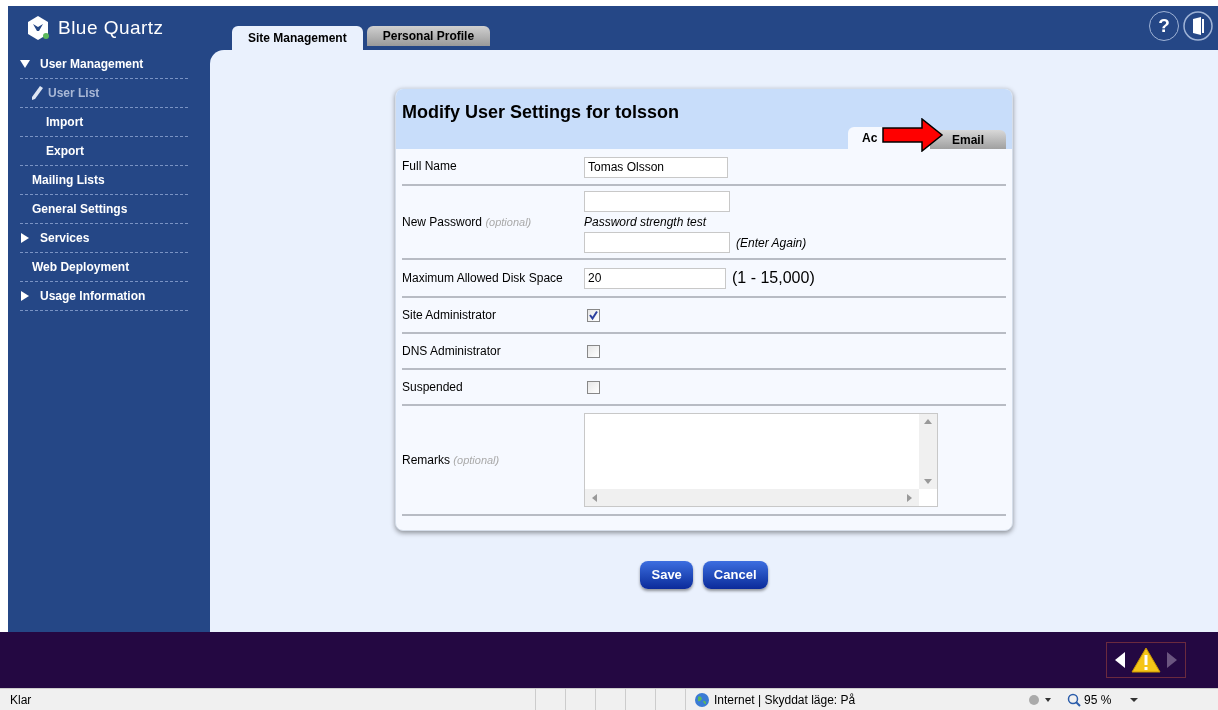 This screenshot has height=710, width=1218. I want to click on form-title: Modify User Settings for tolsson, so click(541, 112).